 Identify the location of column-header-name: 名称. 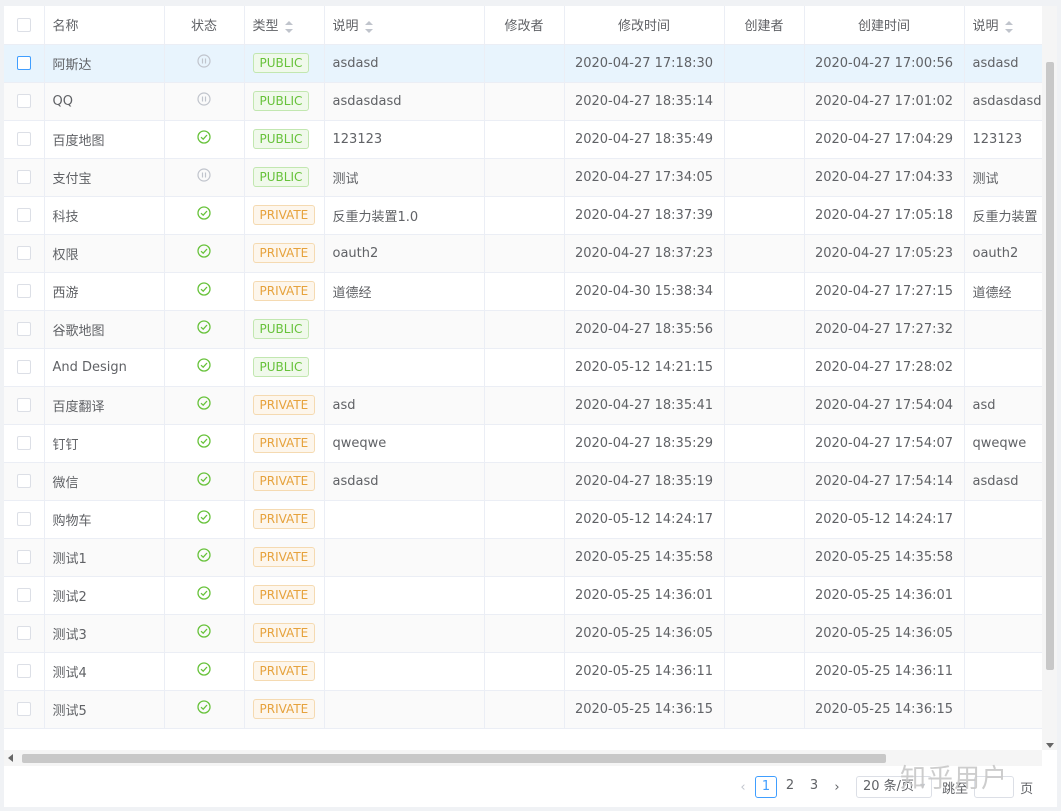
(104, 25).